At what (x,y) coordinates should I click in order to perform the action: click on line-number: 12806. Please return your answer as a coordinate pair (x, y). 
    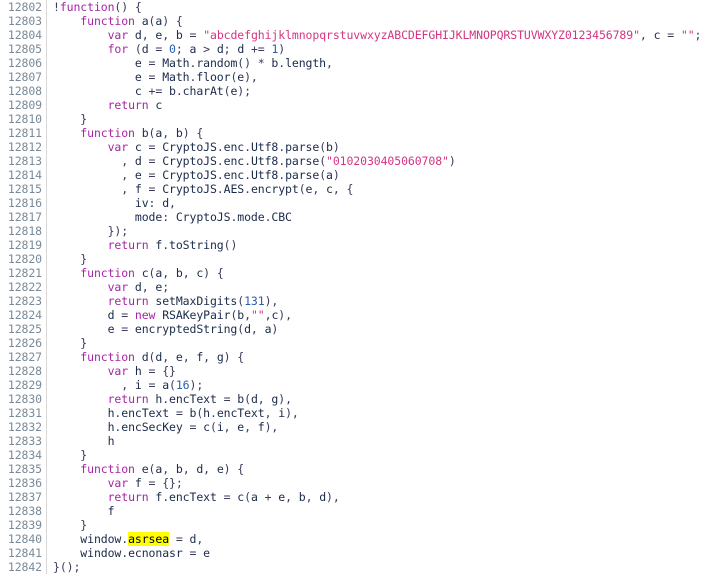
    Looking at the image, I should click on (24, 63).